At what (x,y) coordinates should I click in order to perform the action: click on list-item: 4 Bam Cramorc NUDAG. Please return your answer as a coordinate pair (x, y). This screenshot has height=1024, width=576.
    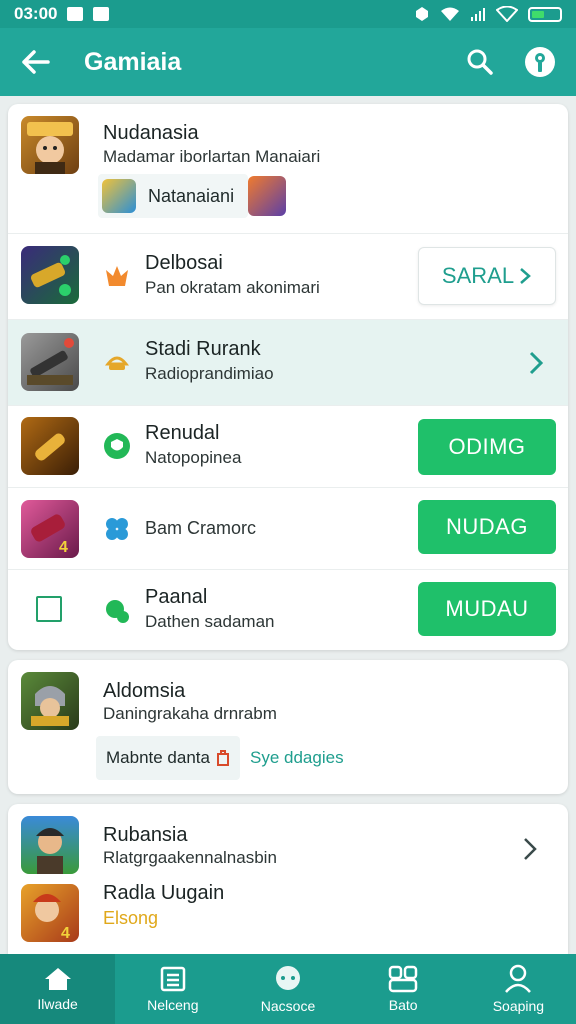
    Looking at the image, I should click on (288, 529).